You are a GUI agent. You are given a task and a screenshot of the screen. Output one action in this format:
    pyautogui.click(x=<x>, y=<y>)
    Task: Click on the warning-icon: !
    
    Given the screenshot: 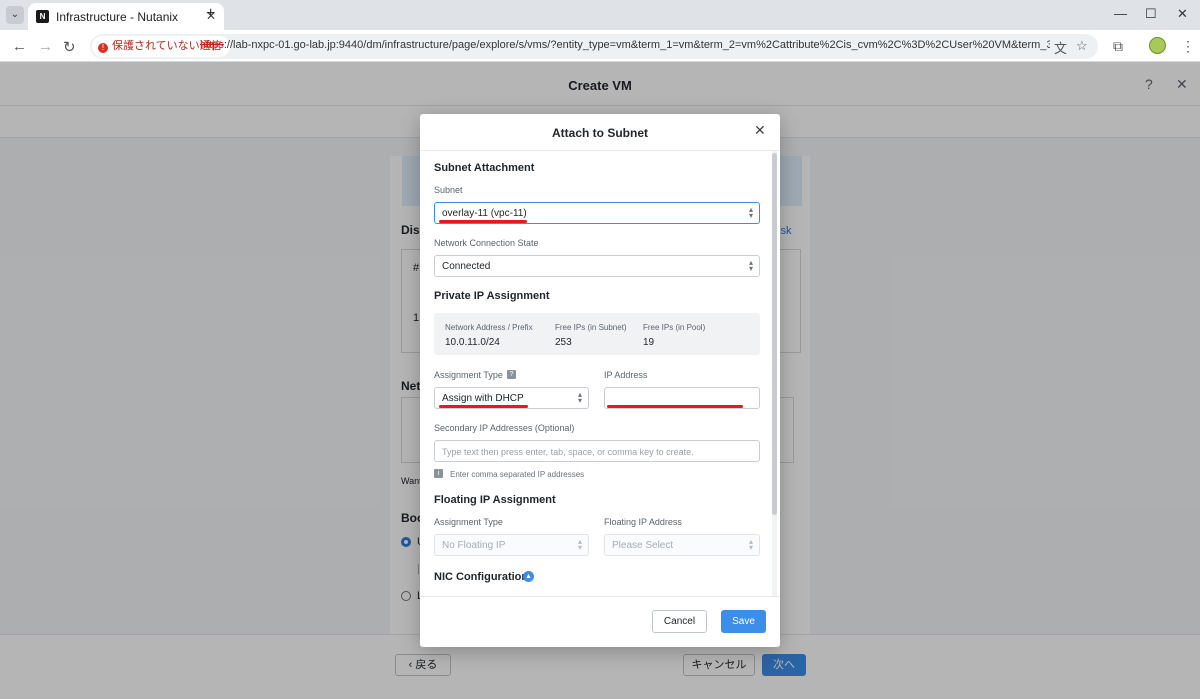 What is the action you would take?
    pyautogui.click(x=103, y=48)
    